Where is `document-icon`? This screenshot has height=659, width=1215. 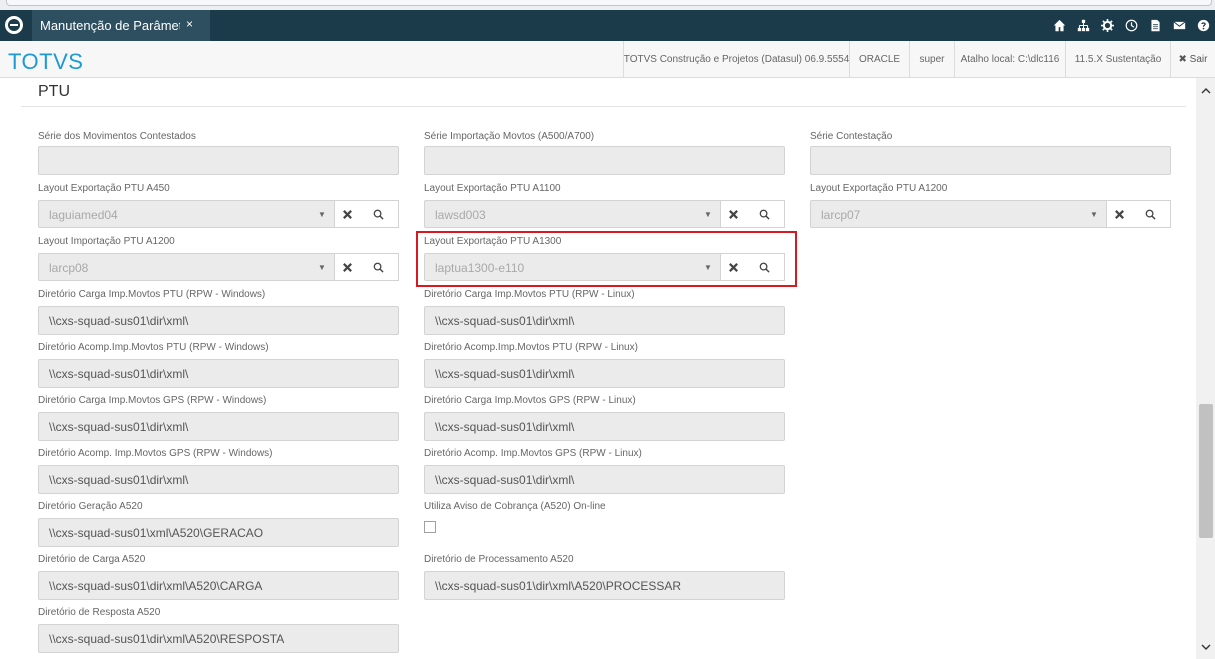
document-icon is located at coordinates (1155, 25).